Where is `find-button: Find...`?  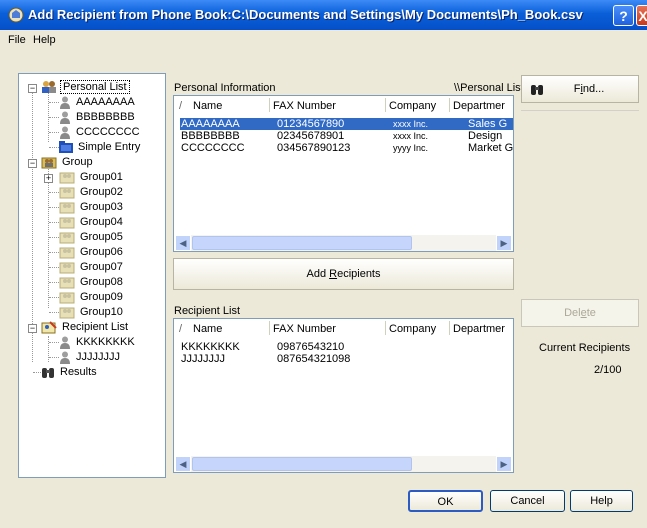 find-button: Find... is located at coordinates (580, 89).